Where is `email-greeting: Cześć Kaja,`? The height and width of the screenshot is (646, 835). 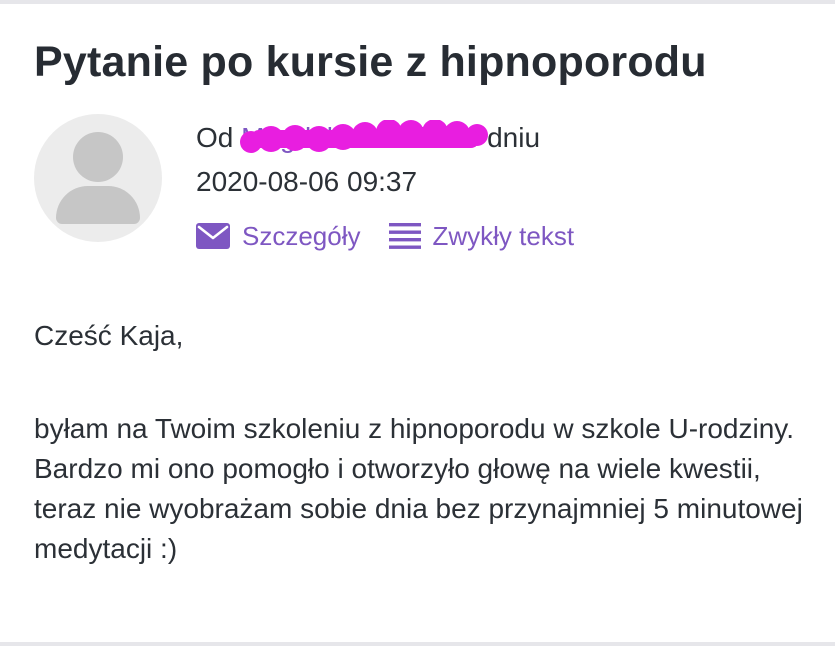 email-greeting: Cześć Kaja, is located at coordinates (109, 335).